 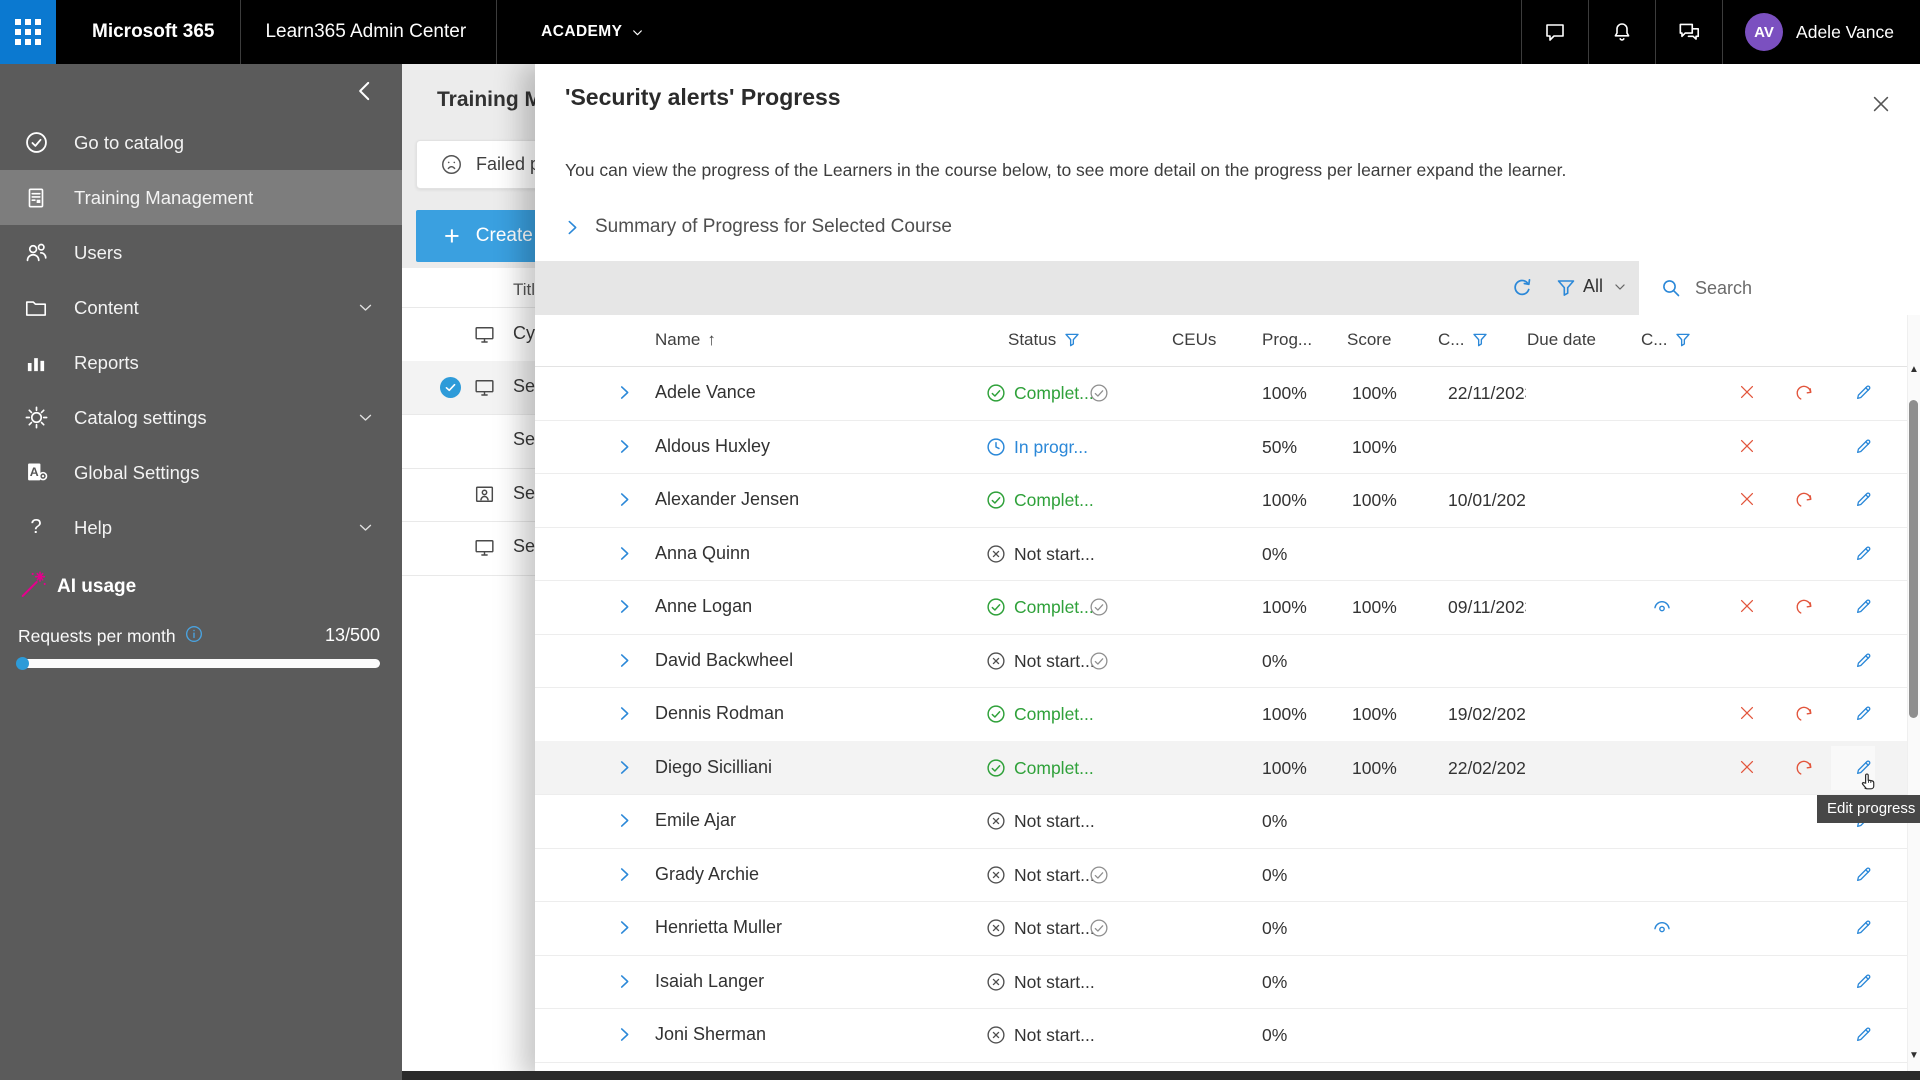 What do you see at coordinates (1914, 1055) in the screenshot?
I see `scrollbar-down-icon: ▼` at bounding box center [1914, 1055].